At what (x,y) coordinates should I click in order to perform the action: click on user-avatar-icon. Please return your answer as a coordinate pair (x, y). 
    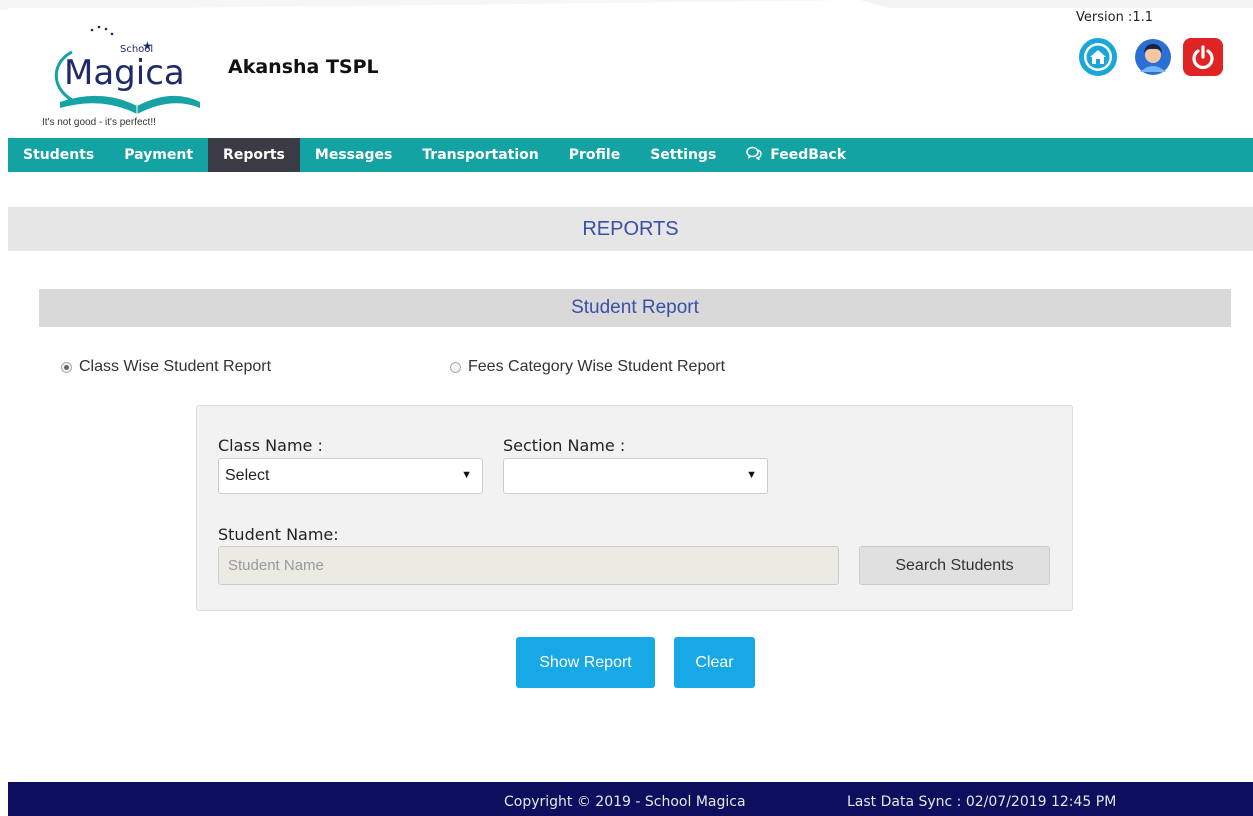
    Looking at the image, I should click on (1153, 57).